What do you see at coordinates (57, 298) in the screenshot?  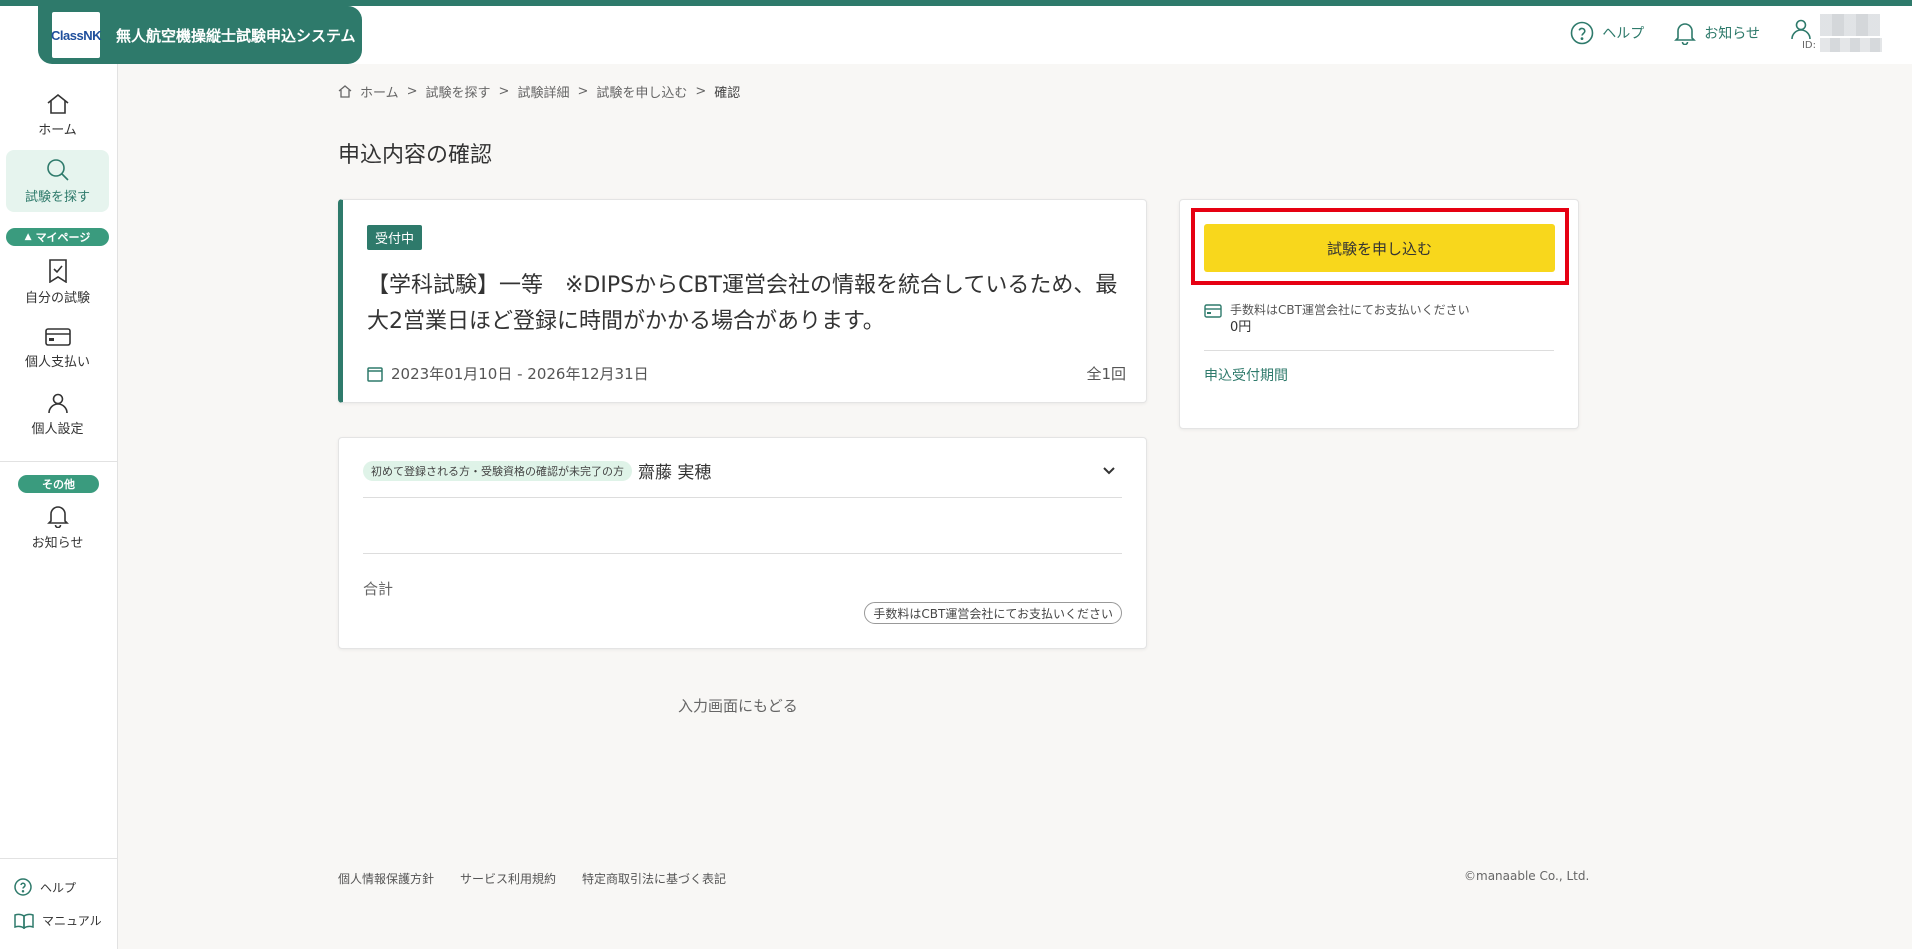 I see `sidebar-item-label: 自分の試験` at bounding box center [57, 298].